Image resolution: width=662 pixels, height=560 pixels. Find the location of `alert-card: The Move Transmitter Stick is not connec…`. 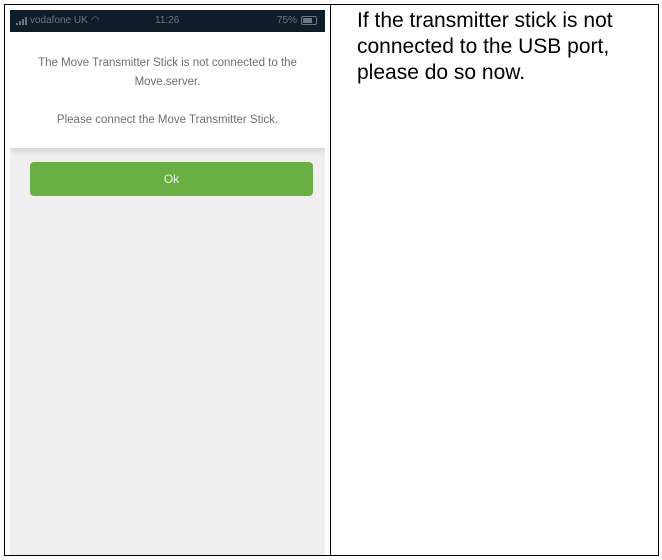

alert-card: The Move Transmitter Stick is not connec… is located at coordinates (167, 90).